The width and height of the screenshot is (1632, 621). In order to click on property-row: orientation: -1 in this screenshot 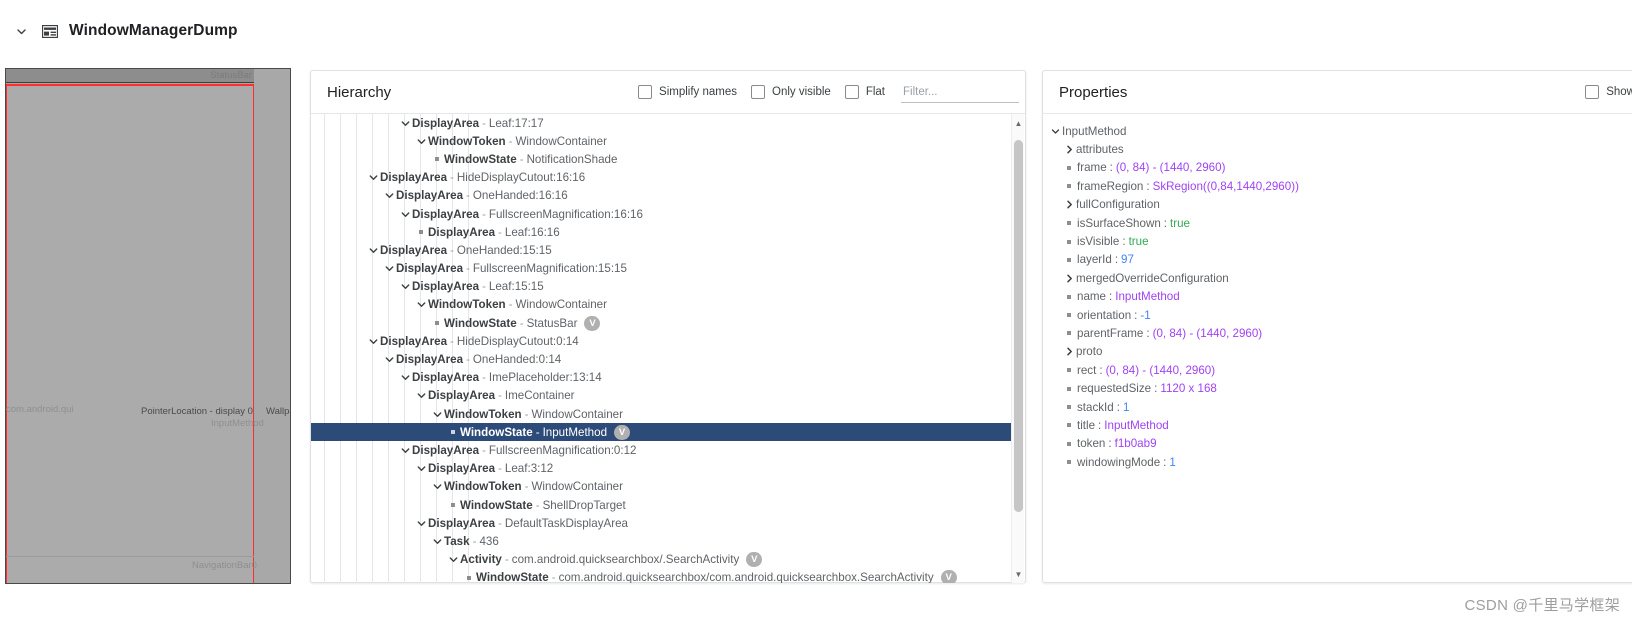, I will do `click(1340, 315)`.